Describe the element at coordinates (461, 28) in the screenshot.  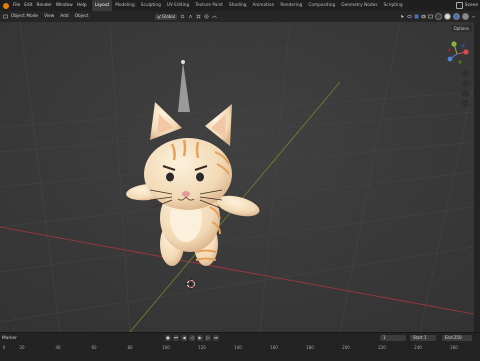
I see `options-dropdown: Options` at that location.